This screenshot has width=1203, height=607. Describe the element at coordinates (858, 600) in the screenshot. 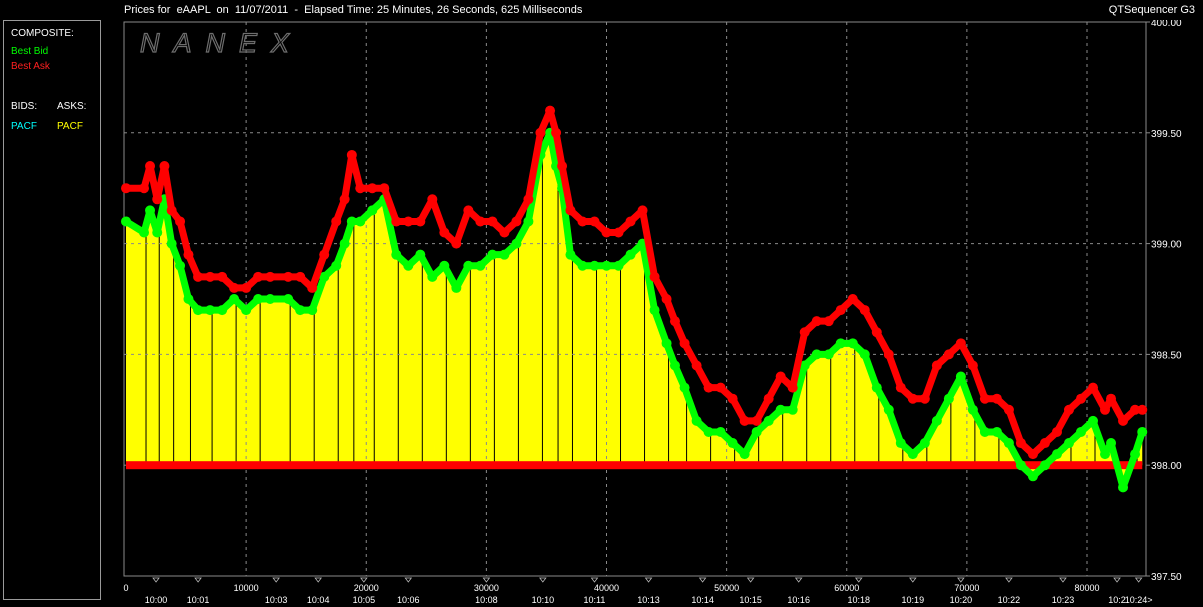

I see `time-tick-label: 10:18` at that location.